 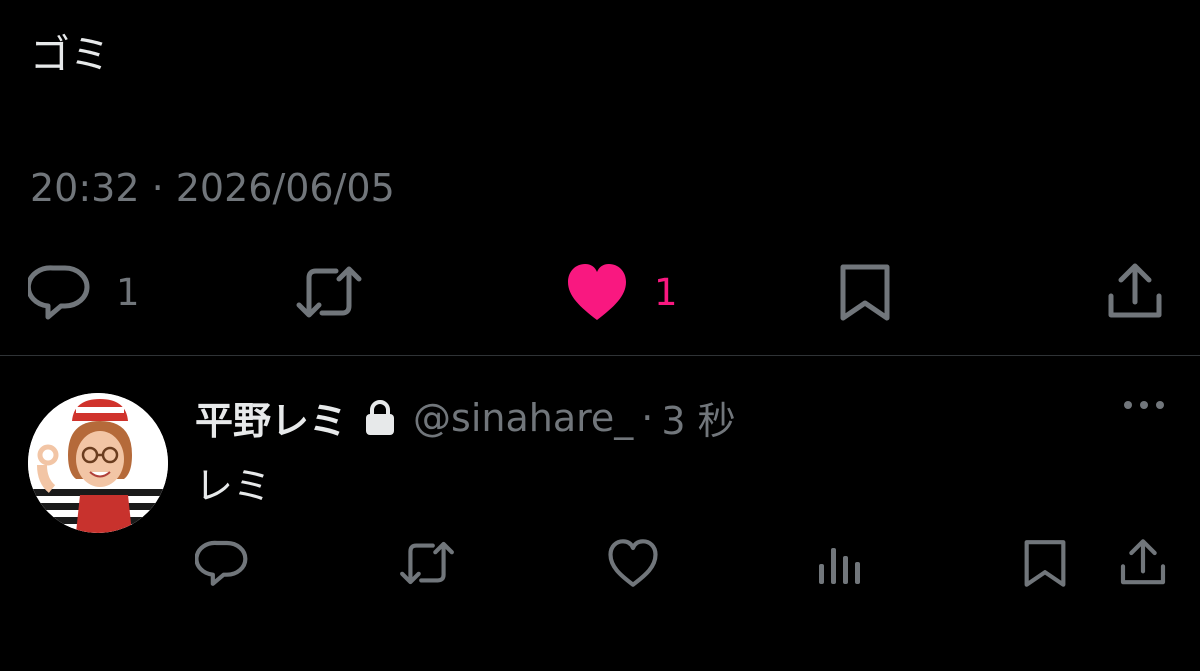 I want to click on share-button, so click(x=1135, y=292).